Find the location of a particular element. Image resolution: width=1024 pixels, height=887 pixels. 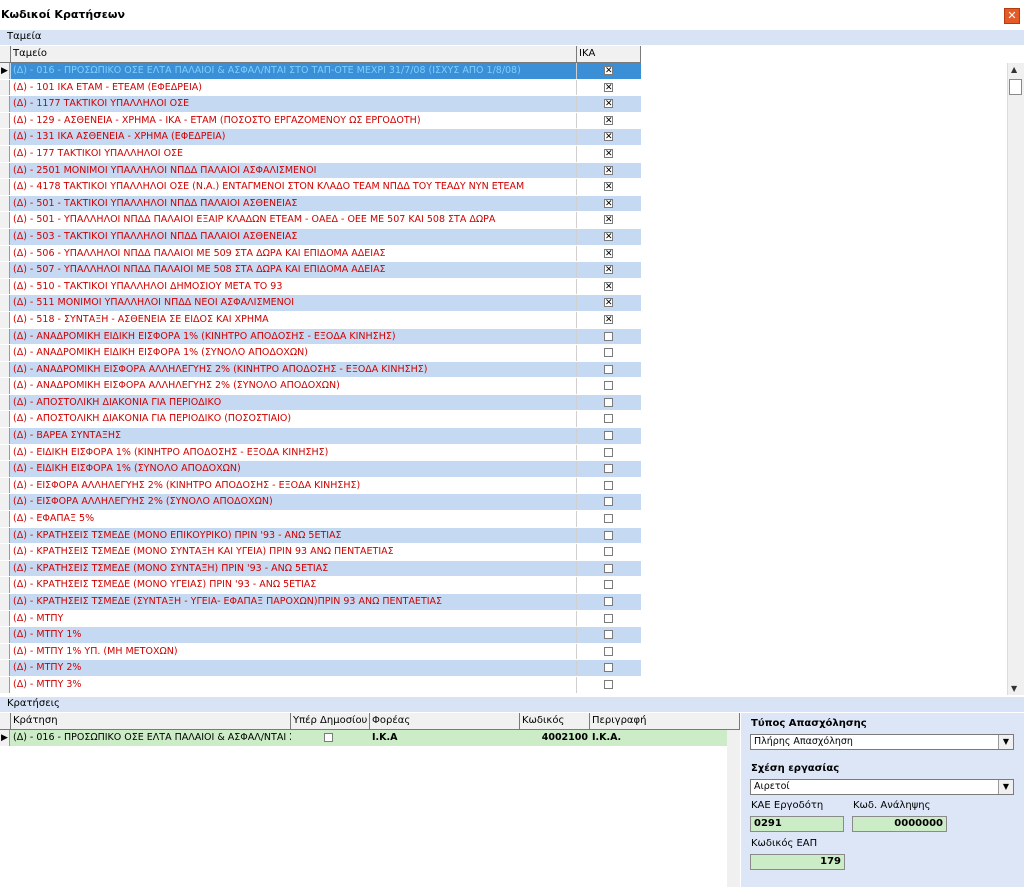

work-relation-select: Αιρετοί ▼ is located at coordinates (882, 787).